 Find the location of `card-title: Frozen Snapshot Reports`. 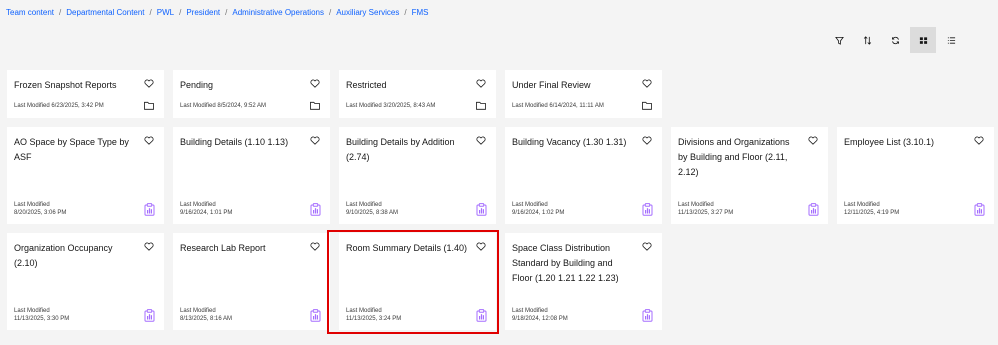

card-title: Frozen Snapshot Reports is located at coordinates (65, 85).